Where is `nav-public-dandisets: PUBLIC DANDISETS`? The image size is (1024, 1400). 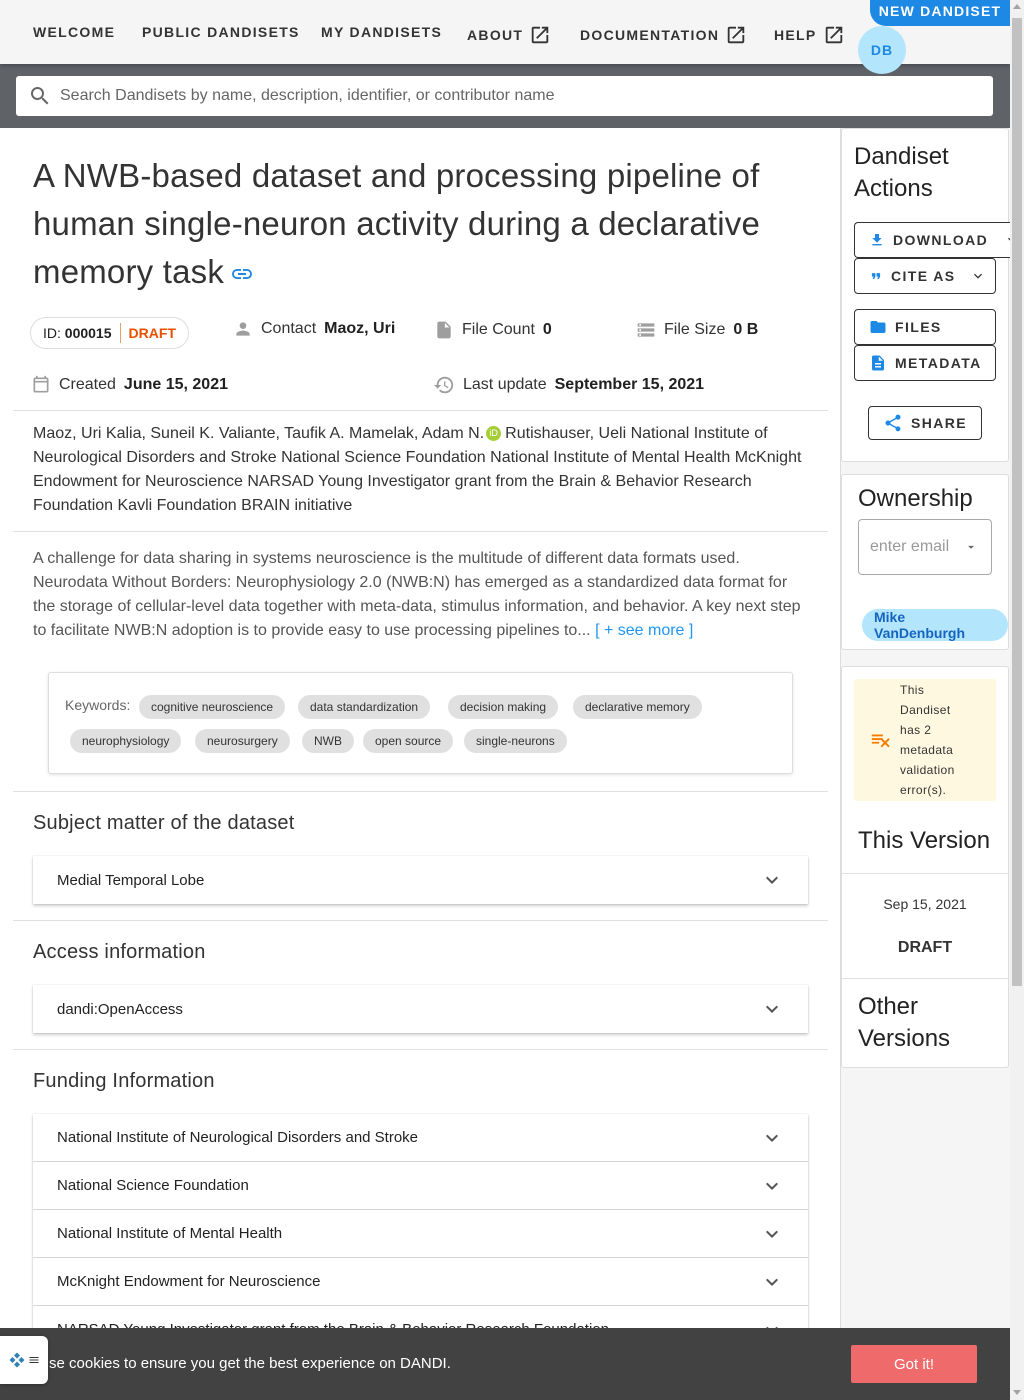
nav-public-dandisets: PUBLIC DANDISETS is located at coordinates (221, 32).